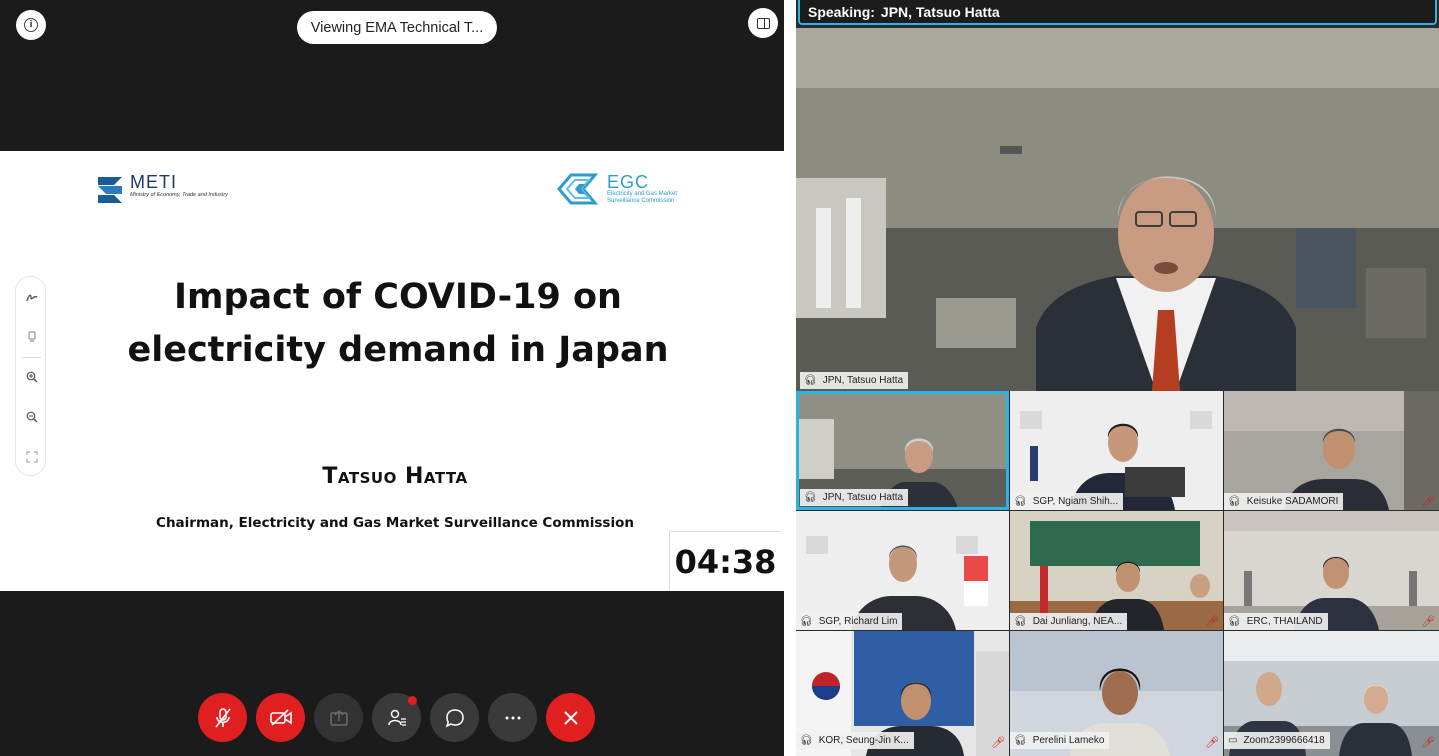 The width and height of the screenshot is (1439, 756). What do you see at coordinates (412, 700) in the screenshot?
I see `notification-dot` at bounding box center [412, 700].